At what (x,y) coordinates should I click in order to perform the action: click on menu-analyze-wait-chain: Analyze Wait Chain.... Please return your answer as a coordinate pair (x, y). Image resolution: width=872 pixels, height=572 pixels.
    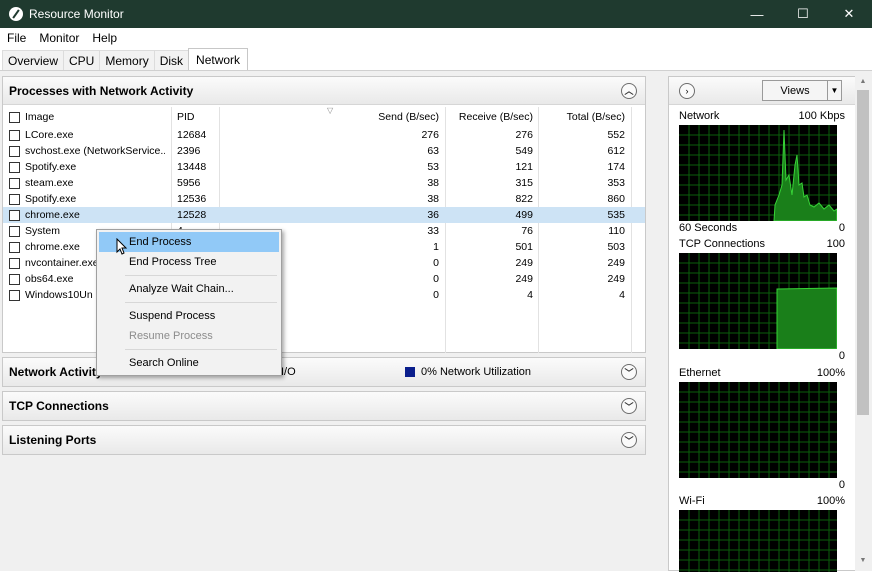
    Looking at the image, I should click on (189, 289).